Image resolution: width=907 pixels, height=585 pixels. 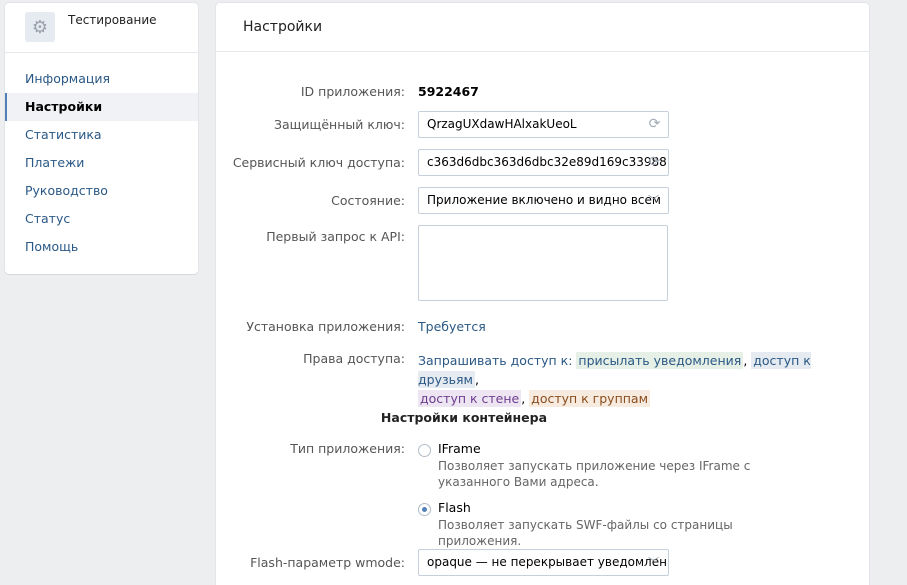 What do you see at coordinates (101, 219) in the screenshot?
I see `sidebar-item-status: Статус` at bounding box center [101, 219].